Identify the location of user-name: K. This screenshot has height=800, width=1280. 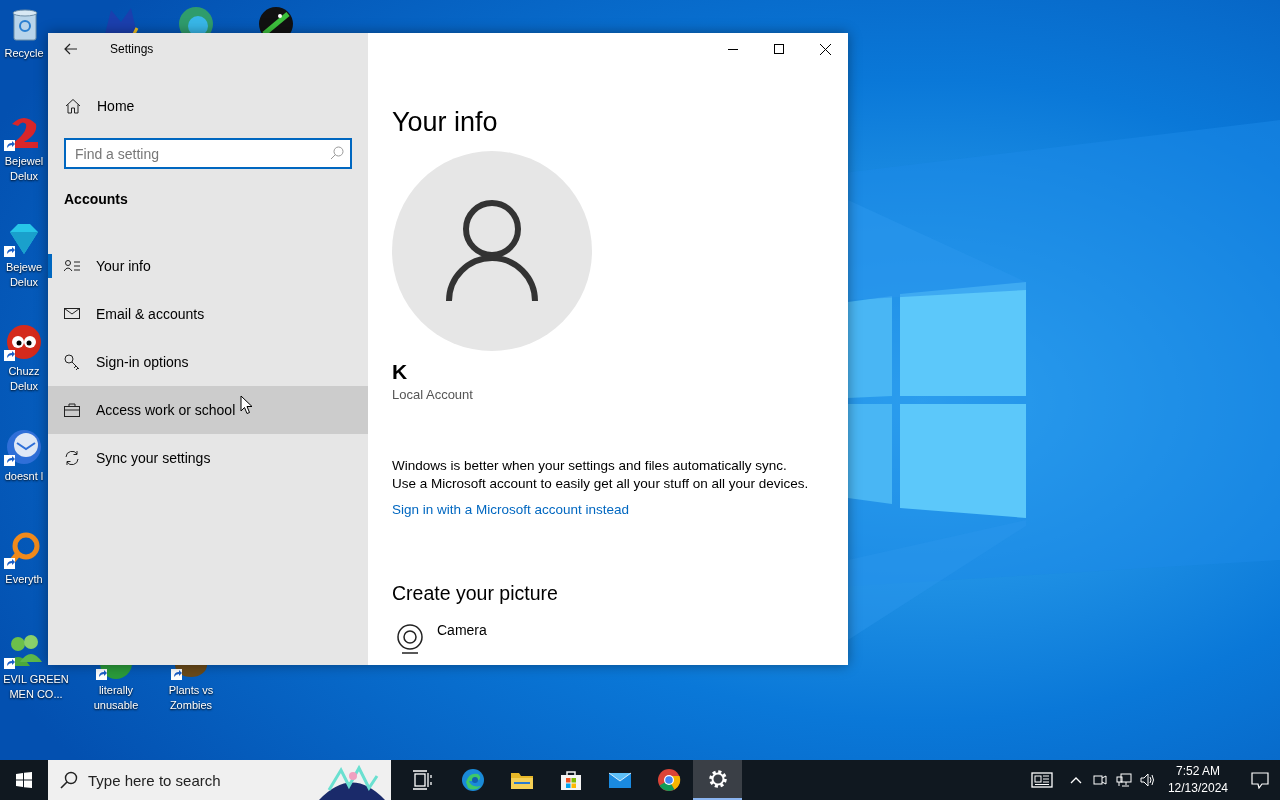
(400, 372).